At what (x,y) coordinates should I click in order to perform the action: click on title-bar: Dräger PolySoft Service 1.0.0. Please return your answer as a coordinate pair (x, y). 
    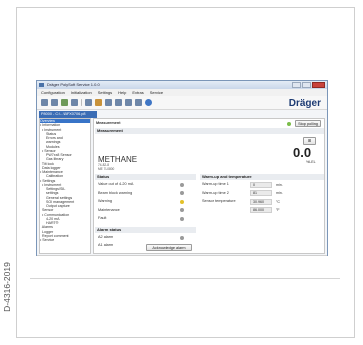
    Looking at the image, I should click on (182, 85).